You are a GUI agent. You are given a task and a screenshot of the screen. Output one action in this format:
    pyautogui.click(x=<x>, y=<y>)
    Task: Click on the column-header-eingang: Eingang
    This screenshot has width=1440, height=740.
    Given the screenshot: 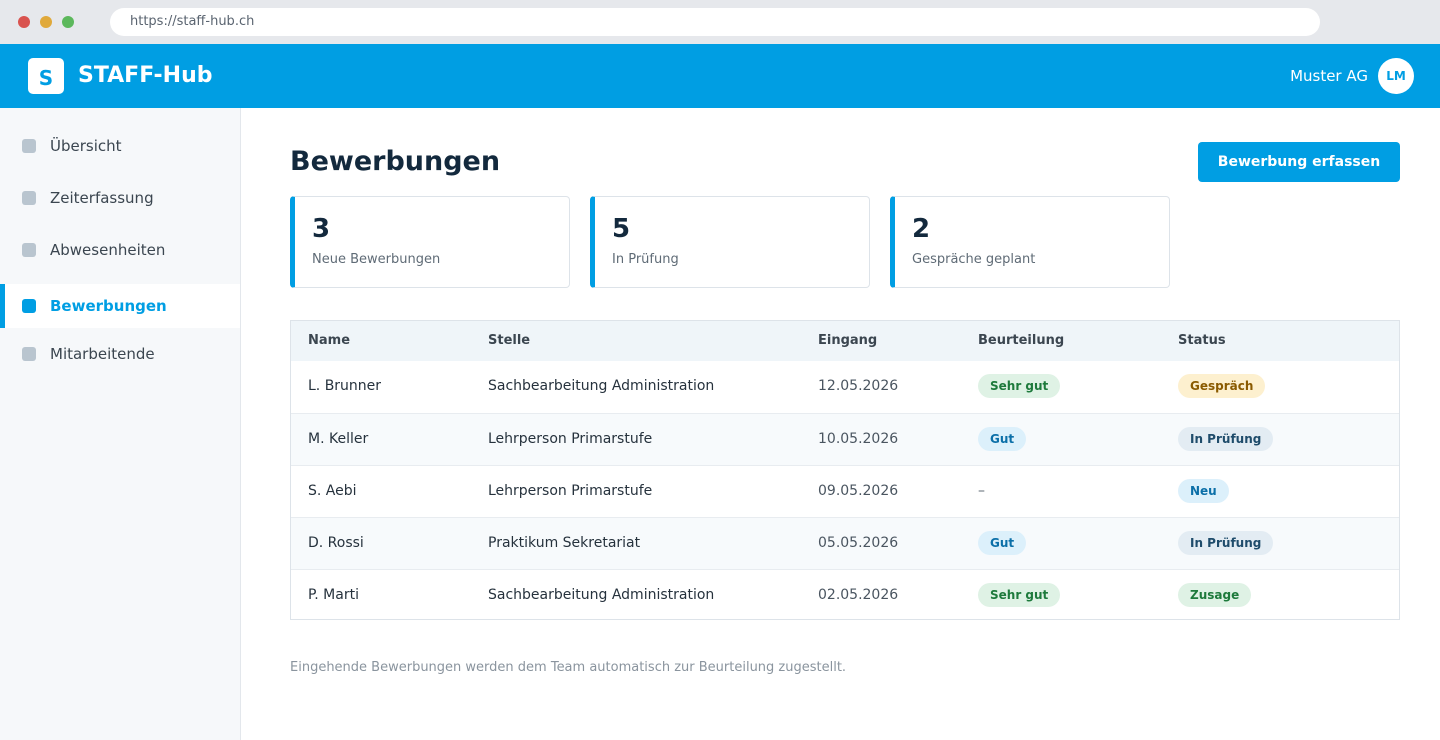 What is the action you would take?
    pyautogui.click(x=847, y=341)
    